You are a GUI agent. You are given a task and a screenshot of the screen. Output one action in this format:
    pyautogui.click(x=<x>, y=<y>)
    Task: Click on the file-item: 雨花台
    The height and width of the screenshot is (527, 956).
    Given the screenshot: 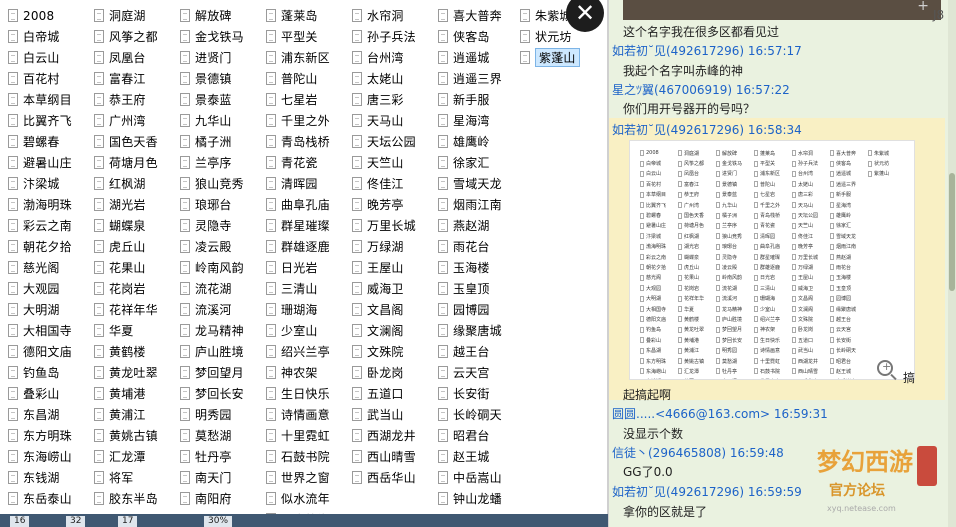 What is the action you would take?
    pyautogui.click(x=481, y=246)
    